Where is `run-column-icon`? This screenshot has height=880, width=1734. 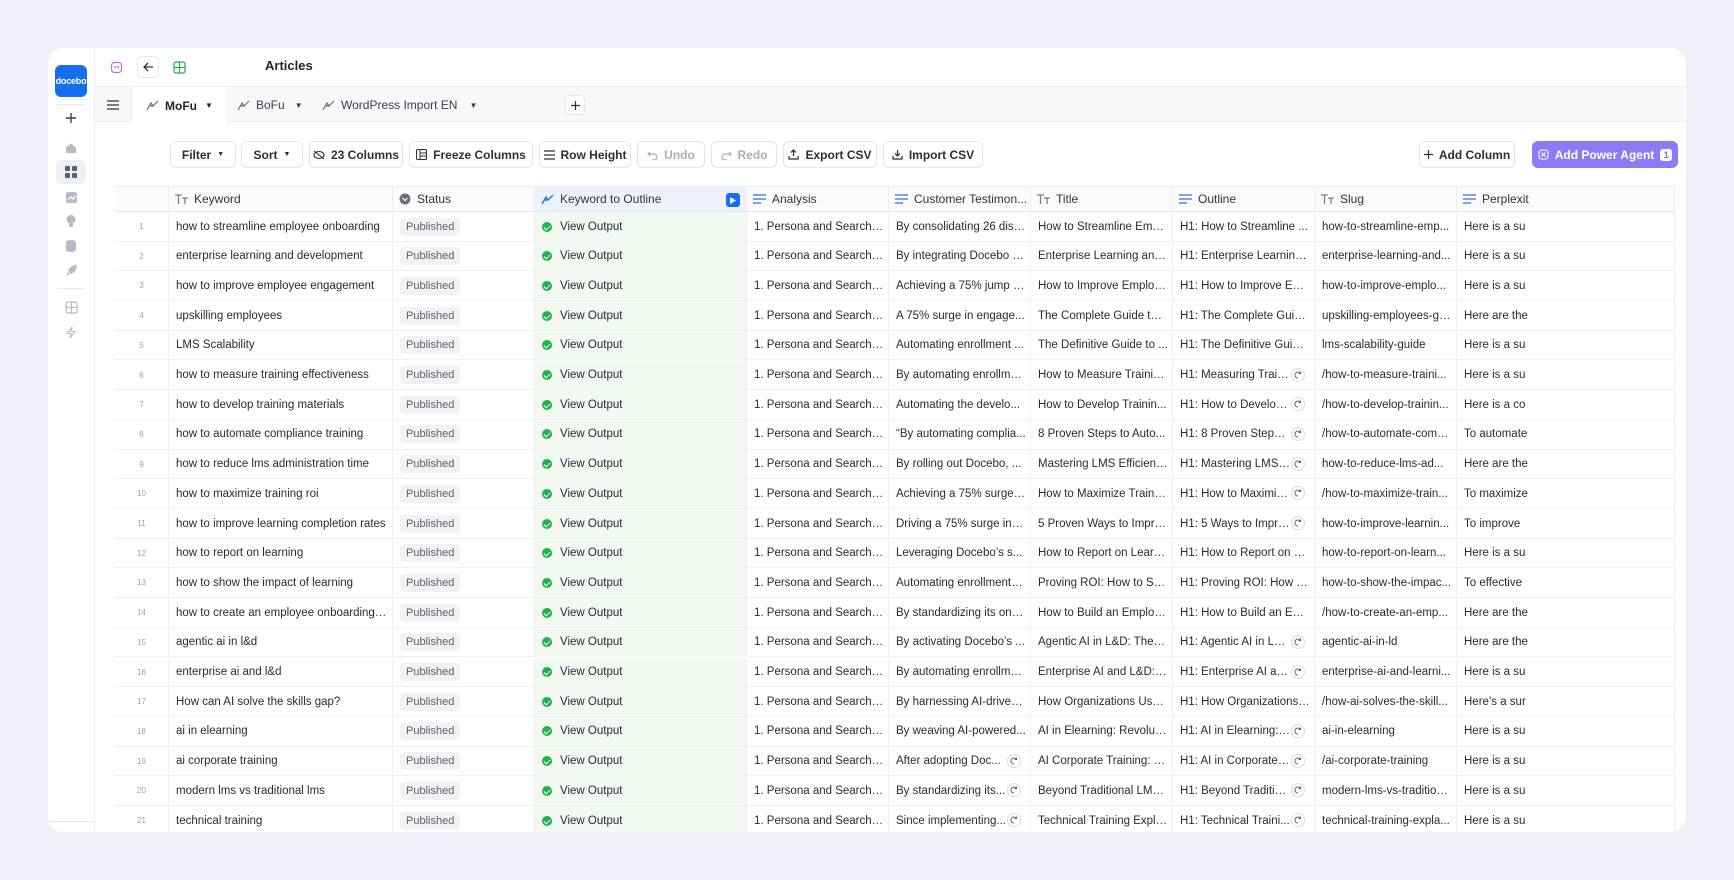 run-column-icon is located at coordinates (733, 200).